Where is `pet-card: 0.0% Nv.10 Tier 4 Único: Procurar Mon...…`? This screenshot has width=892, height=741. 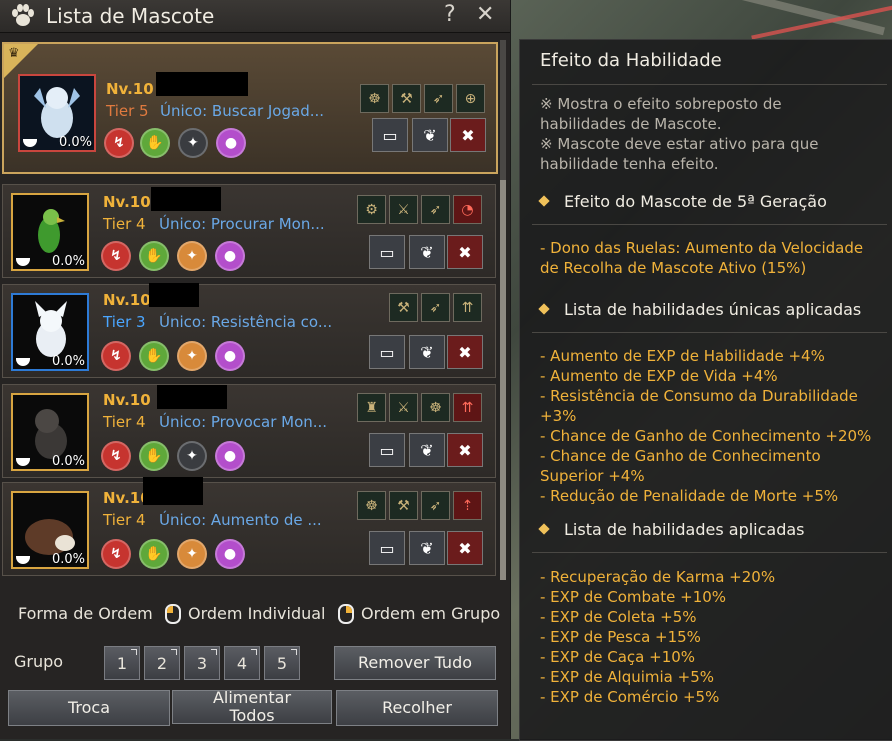 pet-card: 0.0% Nv.10 Tier 4 Único: Procurar Mon...… is located at coordinates (249, 231).